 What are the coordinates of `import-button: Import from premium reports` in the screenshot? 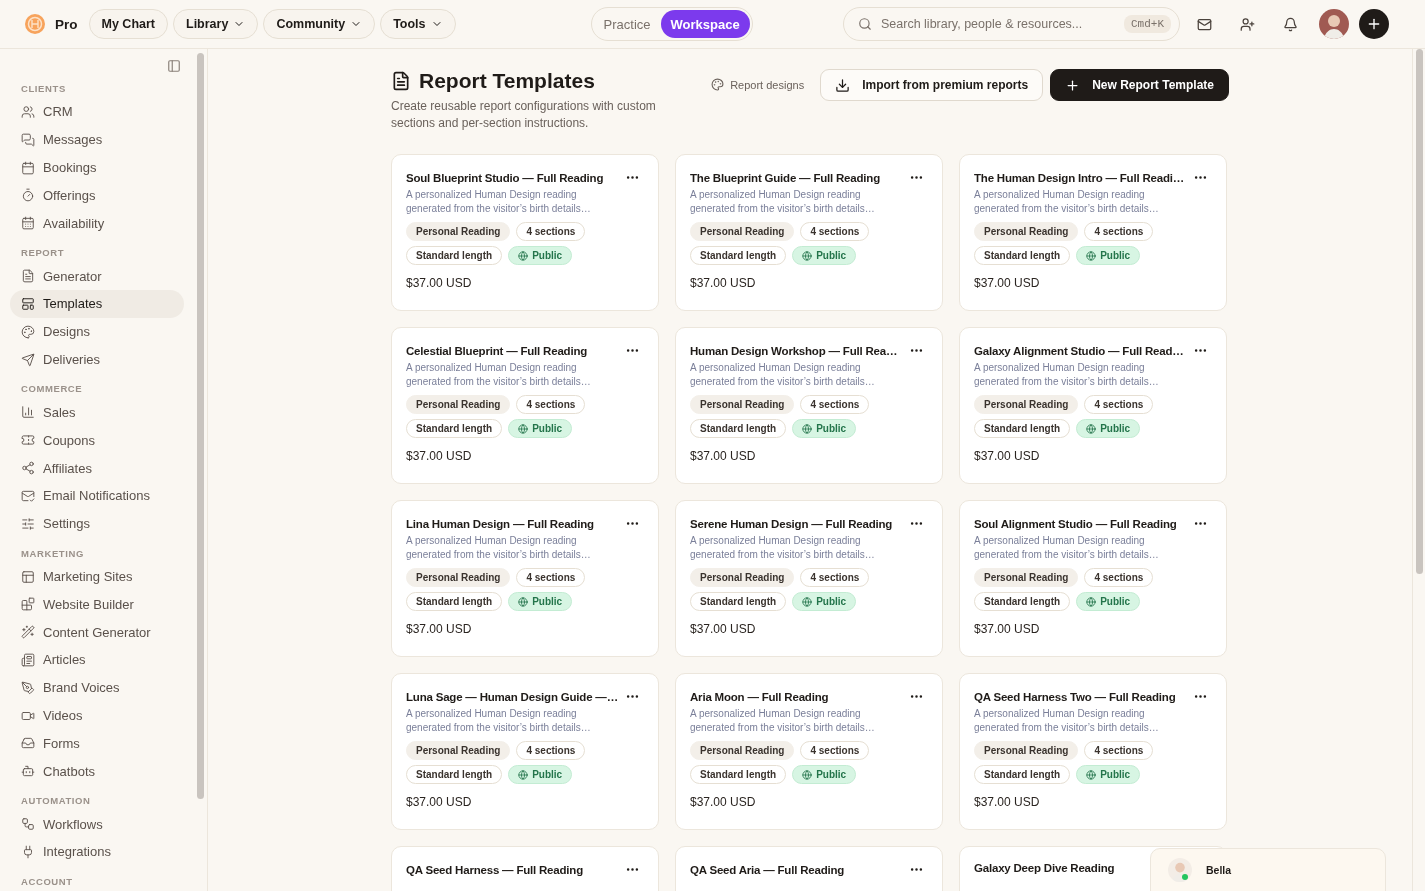 It's located at (932, 85).